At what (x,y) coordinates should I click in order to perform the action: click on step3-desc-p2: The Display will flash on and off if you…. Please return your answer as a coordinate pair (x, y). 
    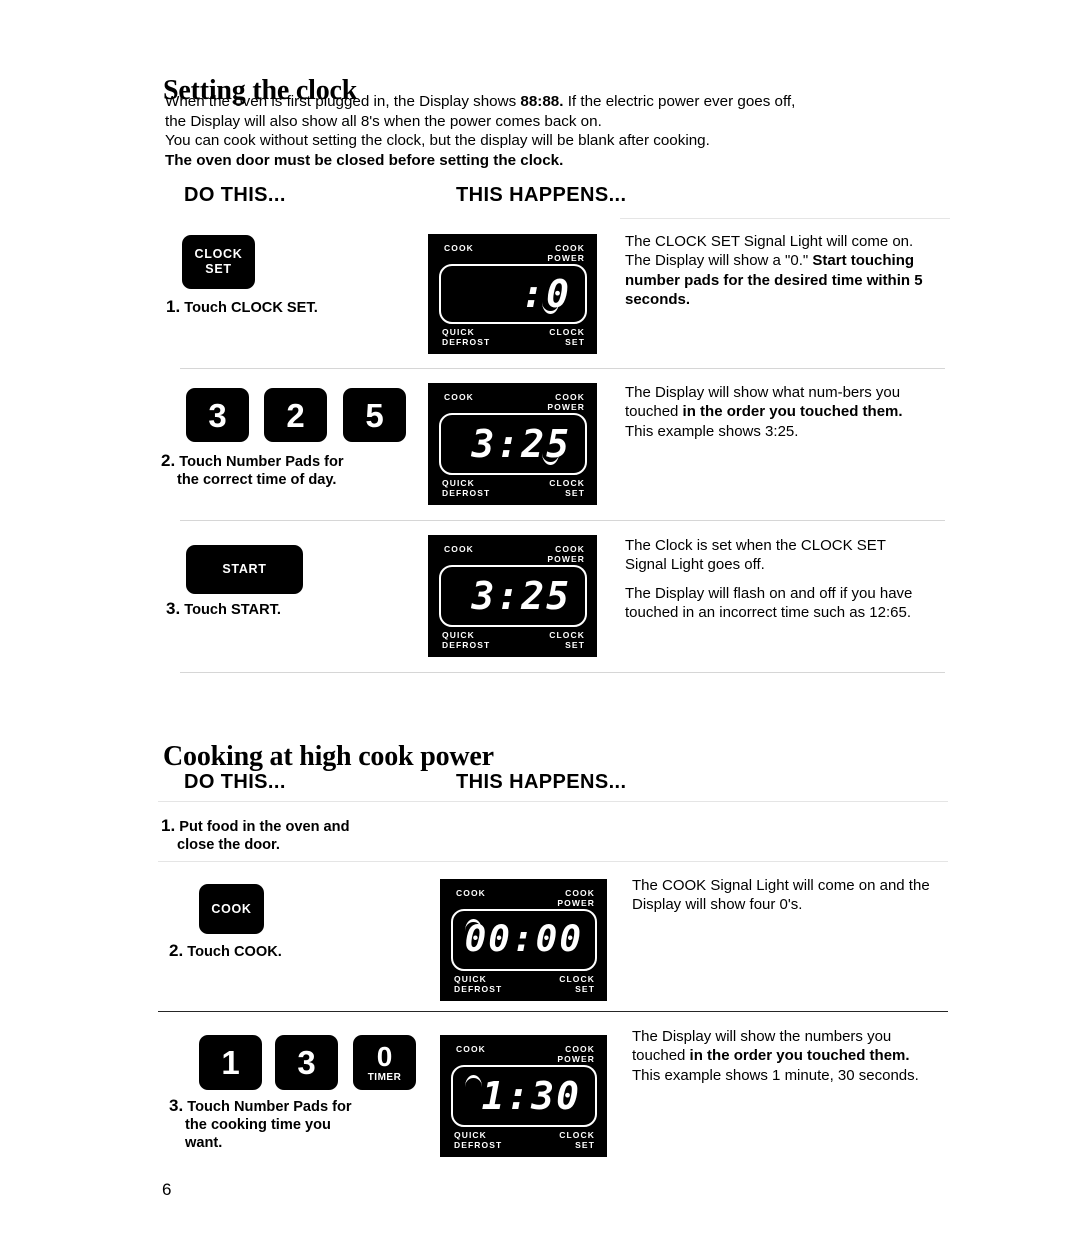
    Looking at the image, I should click on (769, 602).